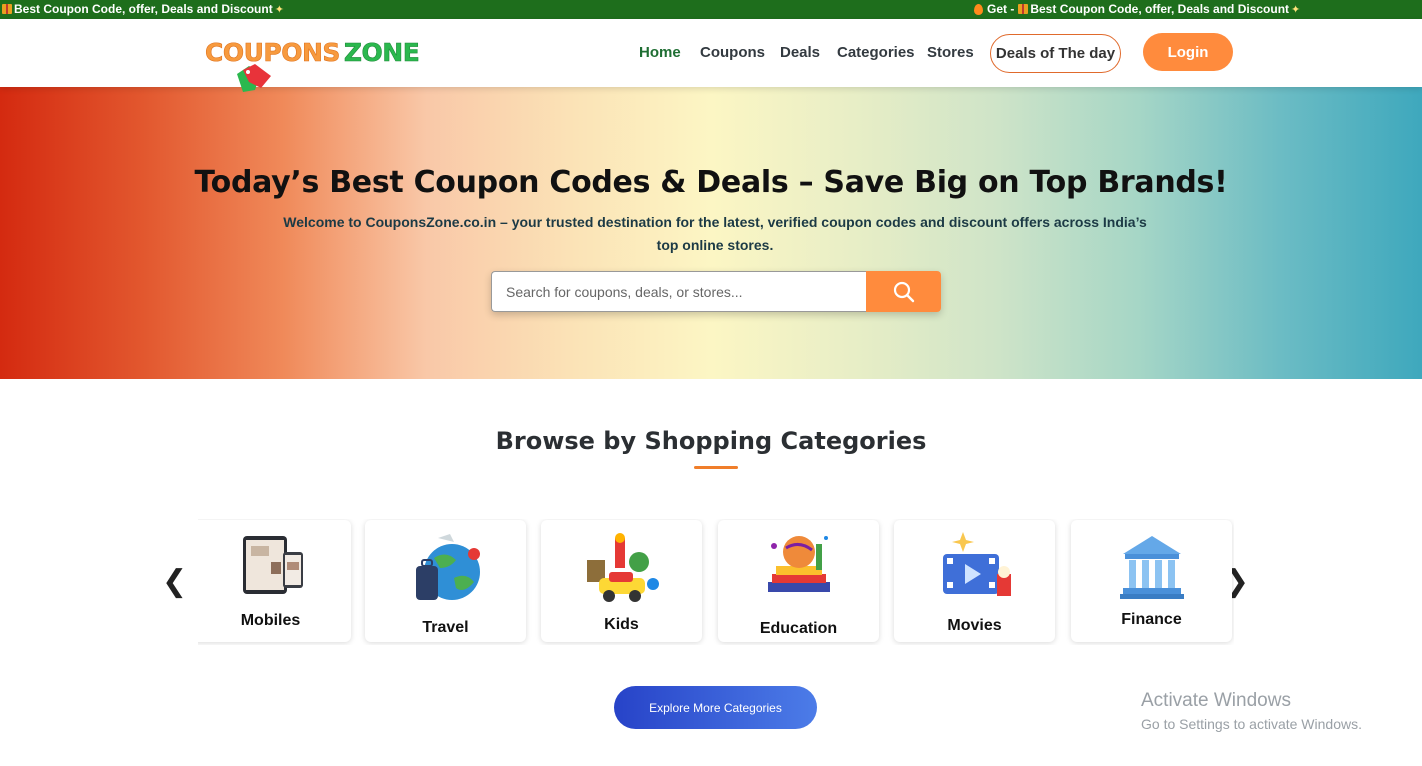 The image size is (1422, 766). What do you see at coordinates (622, 567) in the screenshot?
I see `kids-toys-icon` at bounding box center [622, 567].